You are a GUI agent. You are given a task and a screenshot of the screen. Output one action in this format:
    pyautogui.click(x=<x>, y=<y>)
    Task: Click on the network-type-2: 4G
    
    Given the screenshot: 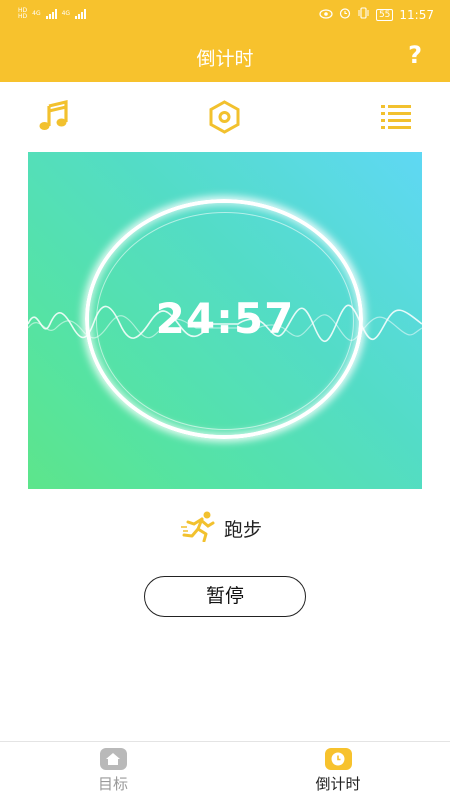 What is the action you would take?
    pyautogui.click(x=66, y=13)
    